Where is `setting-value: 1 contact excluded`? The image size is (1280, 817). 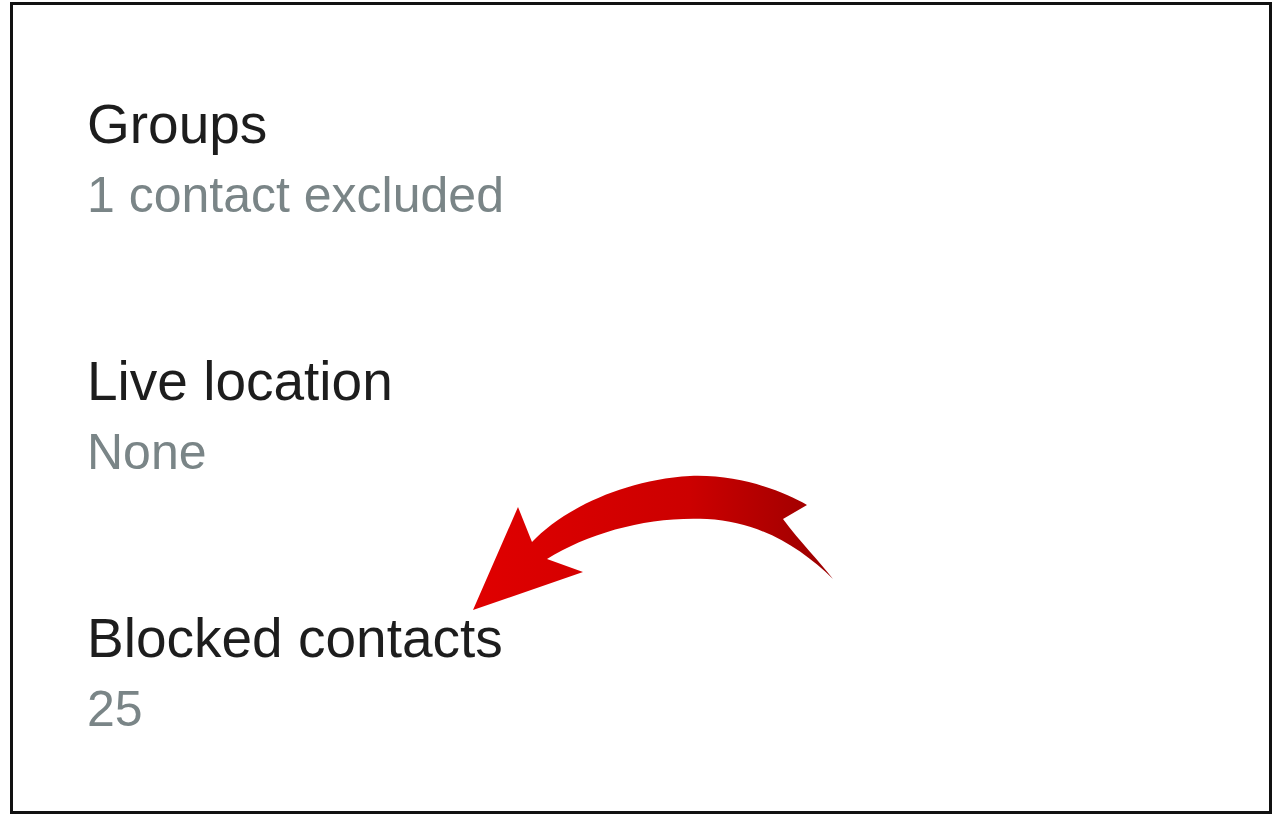 setting-value: 1 contact excluded is located at coordinates (295, 195).